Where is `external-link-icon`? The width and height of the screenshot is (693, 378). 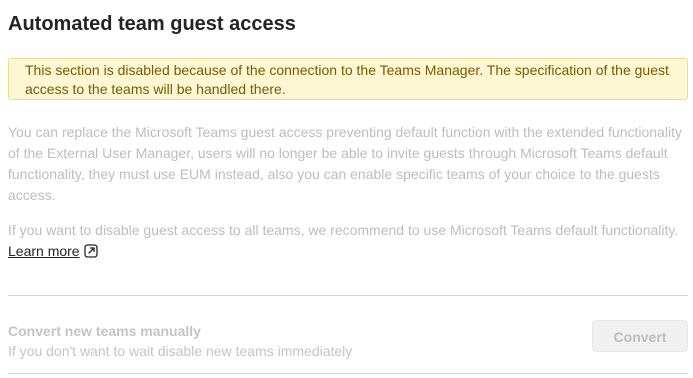 external-link-icon is located at coordinates (90, 251).